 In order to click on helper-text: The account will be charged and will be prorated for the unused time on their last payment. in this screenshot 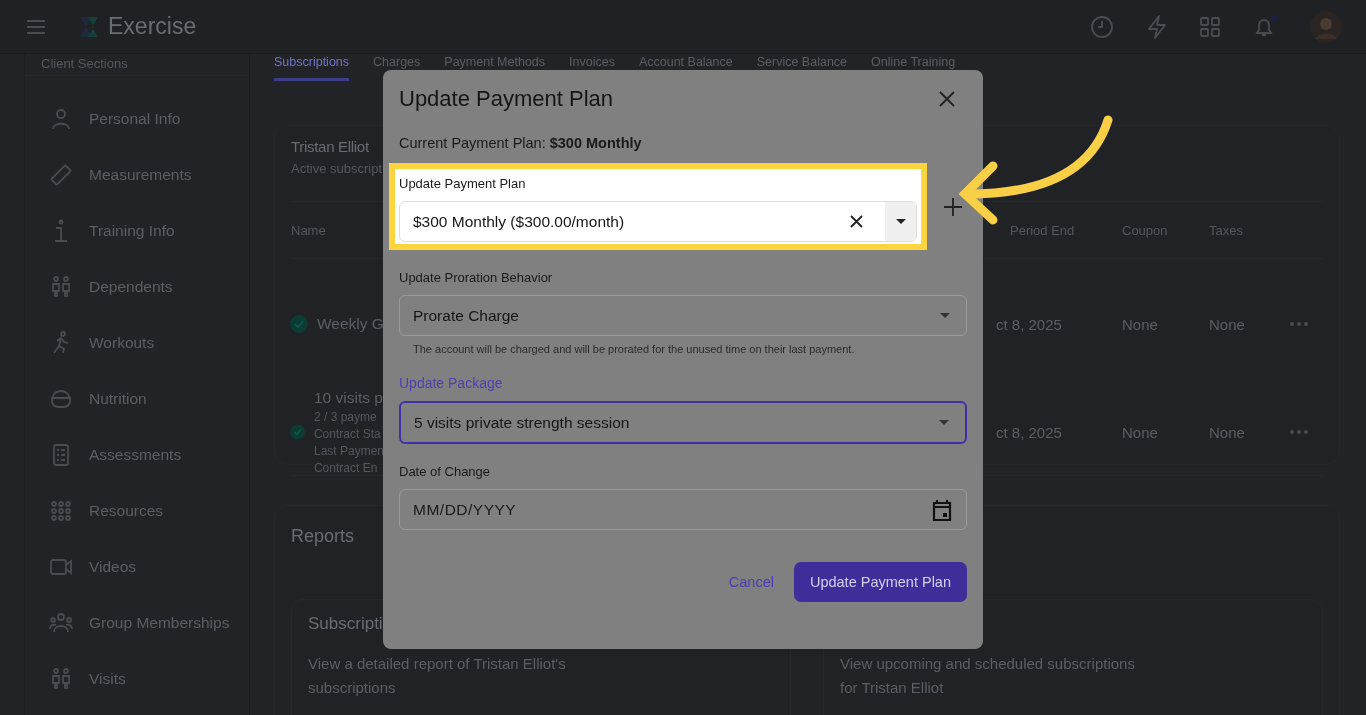, I will do `click(634, 349)`.